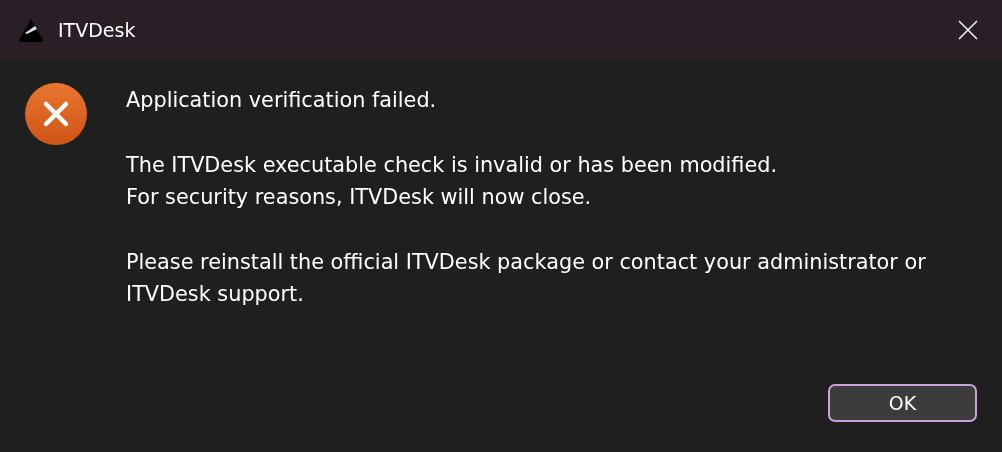  Describe the element at coordinates (31, 30) in the screenshot. I see `app-logo-icon` at that location.